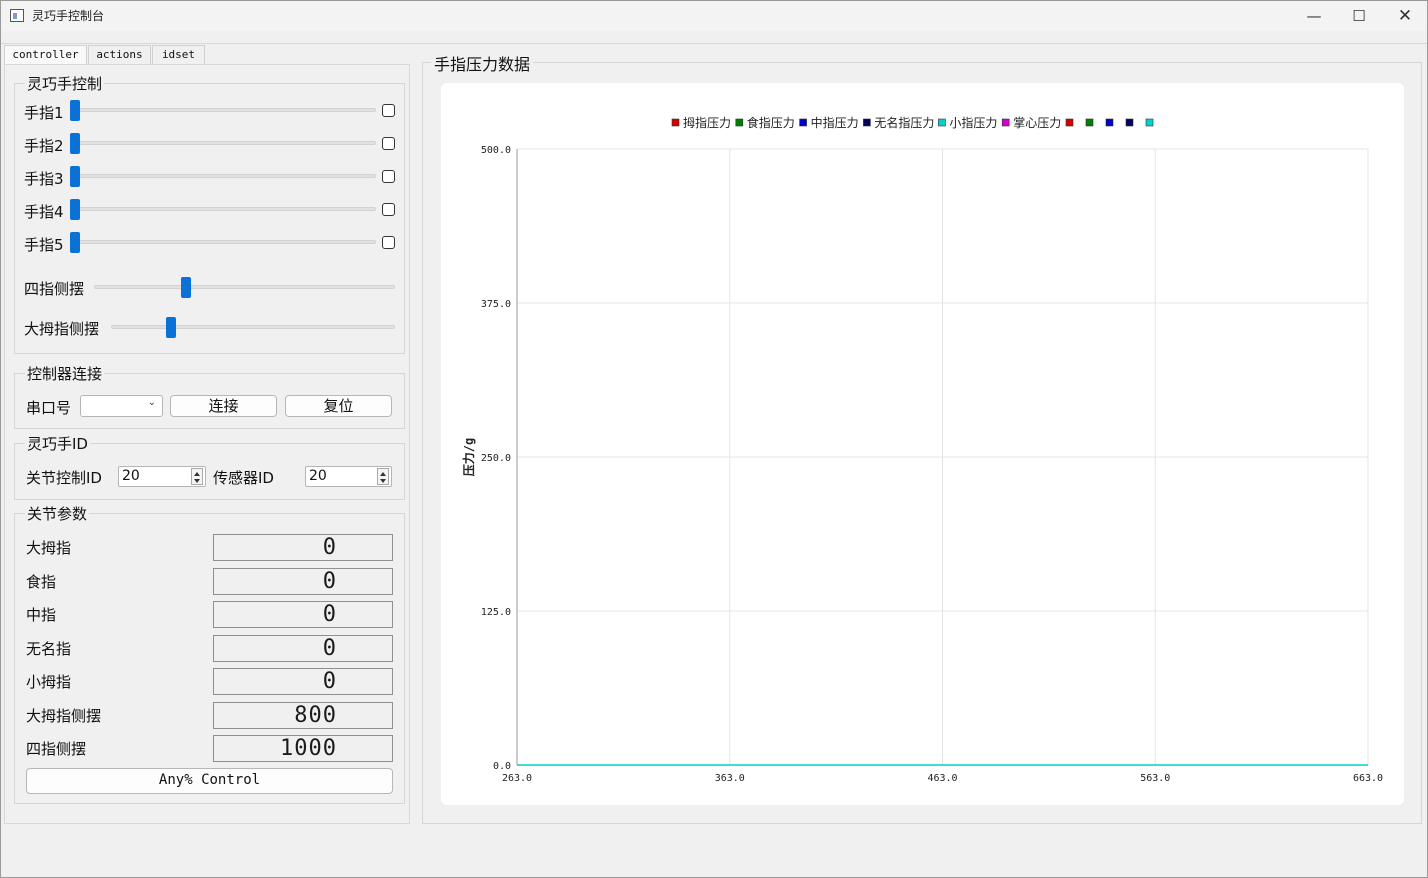 The image size is (1428, 878). What do you see at coordinates (49, 548) in the screenshot?
I see `joint-param-label: 大拇指` at bounding box center [49, 548].